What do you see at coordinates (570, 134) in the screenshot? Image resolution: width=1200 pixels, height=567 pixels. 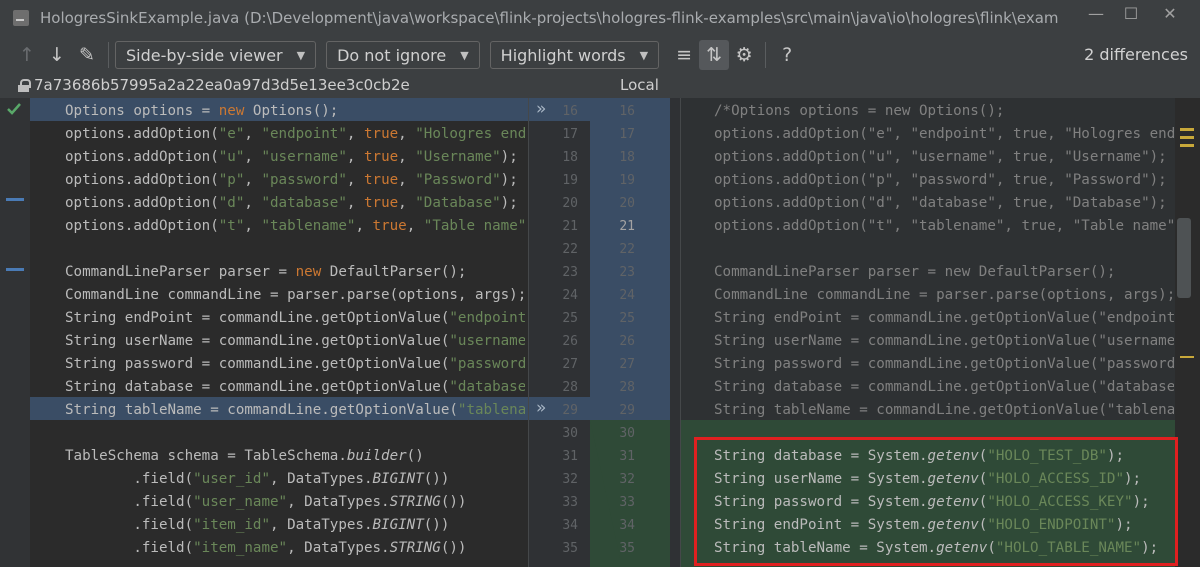 I see `left-line-number: 17` at bounding box center [570, 134].